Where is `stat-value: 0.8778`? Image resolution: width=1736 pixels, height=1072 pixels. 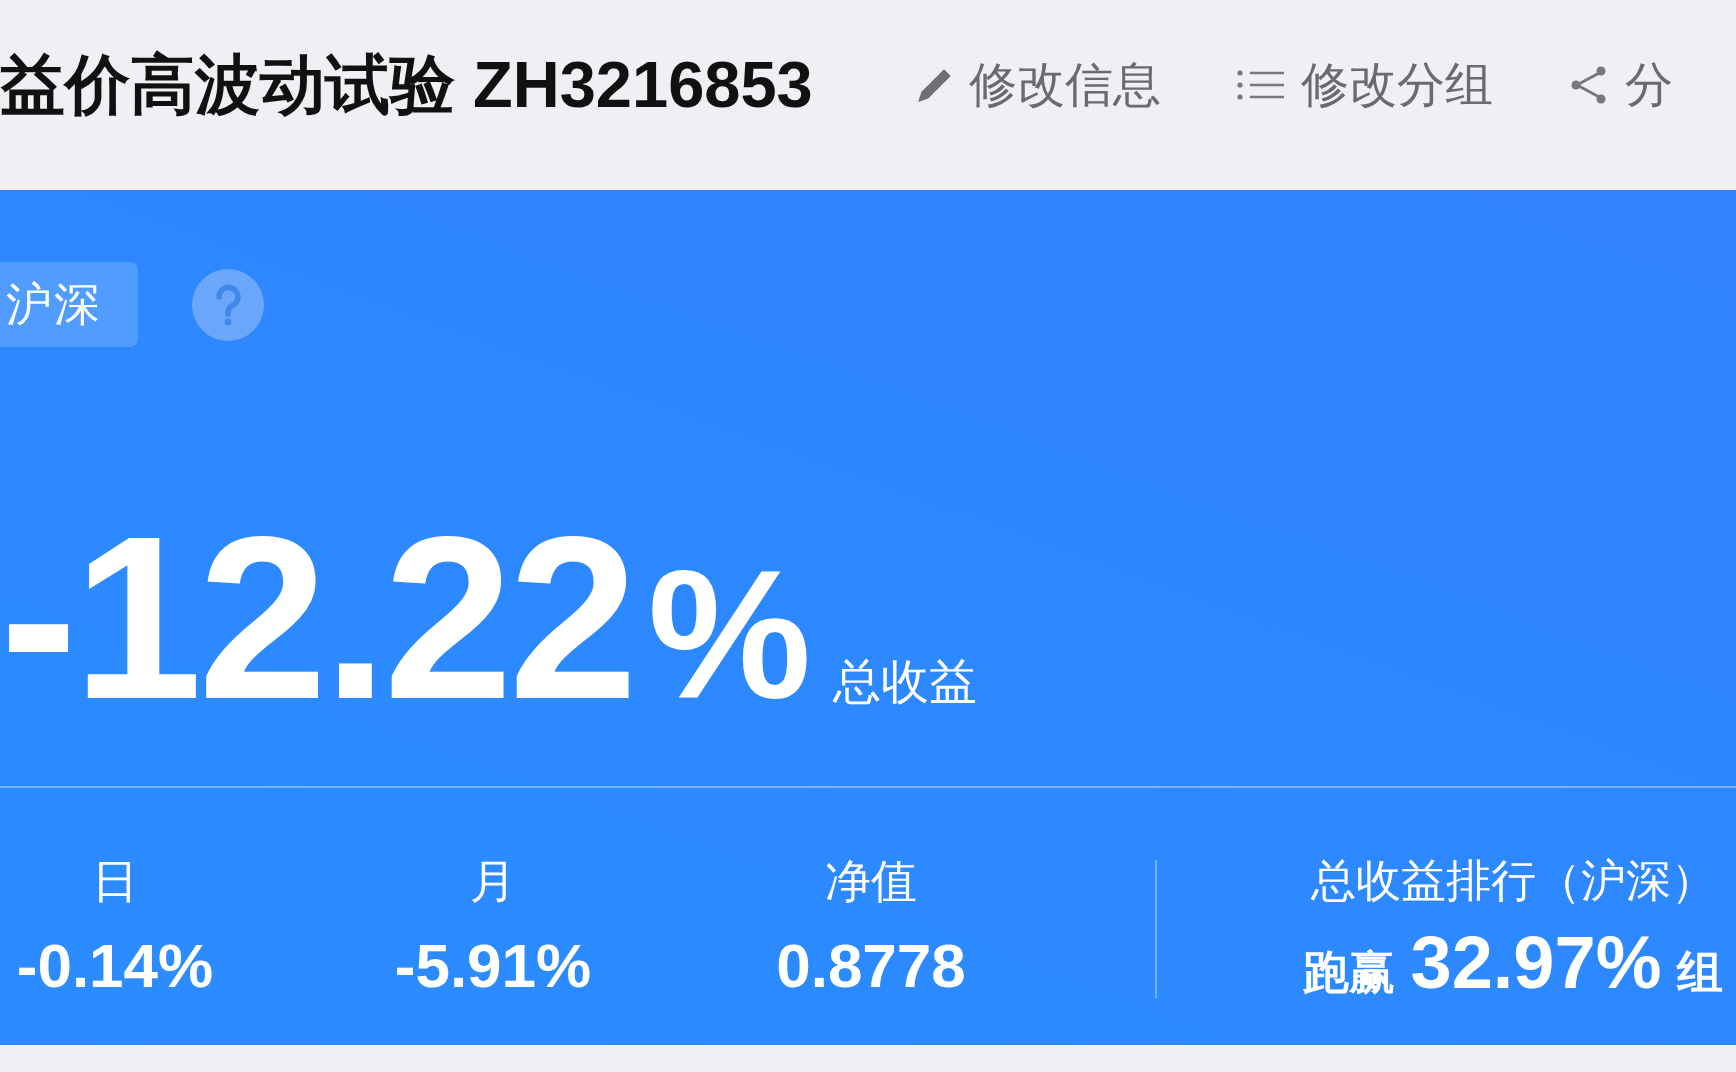 stat-value: 0.8778 is located at coordinates (871, 966).